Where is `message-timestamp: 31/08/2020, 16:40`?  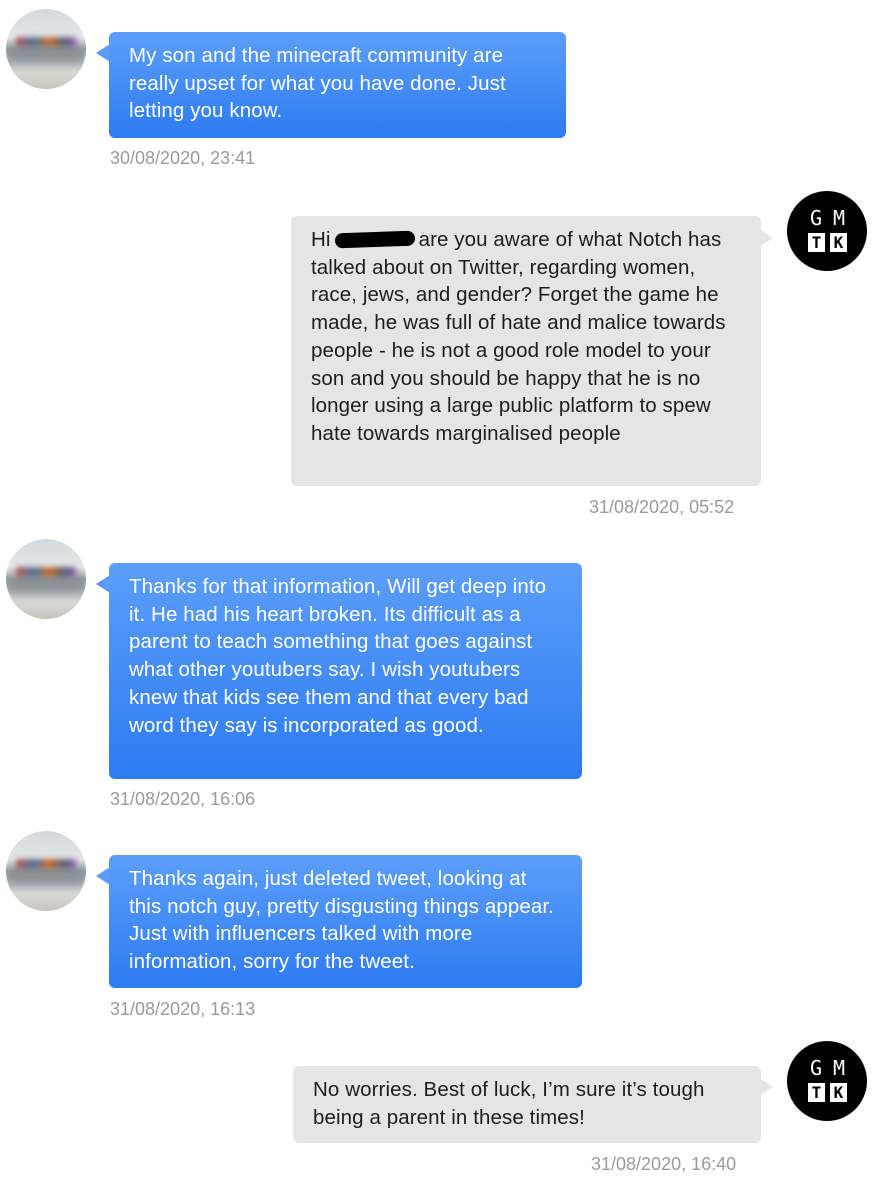 message-timestamp: 31/08/2020, 16:40 is located at coordinates (664, 1164).